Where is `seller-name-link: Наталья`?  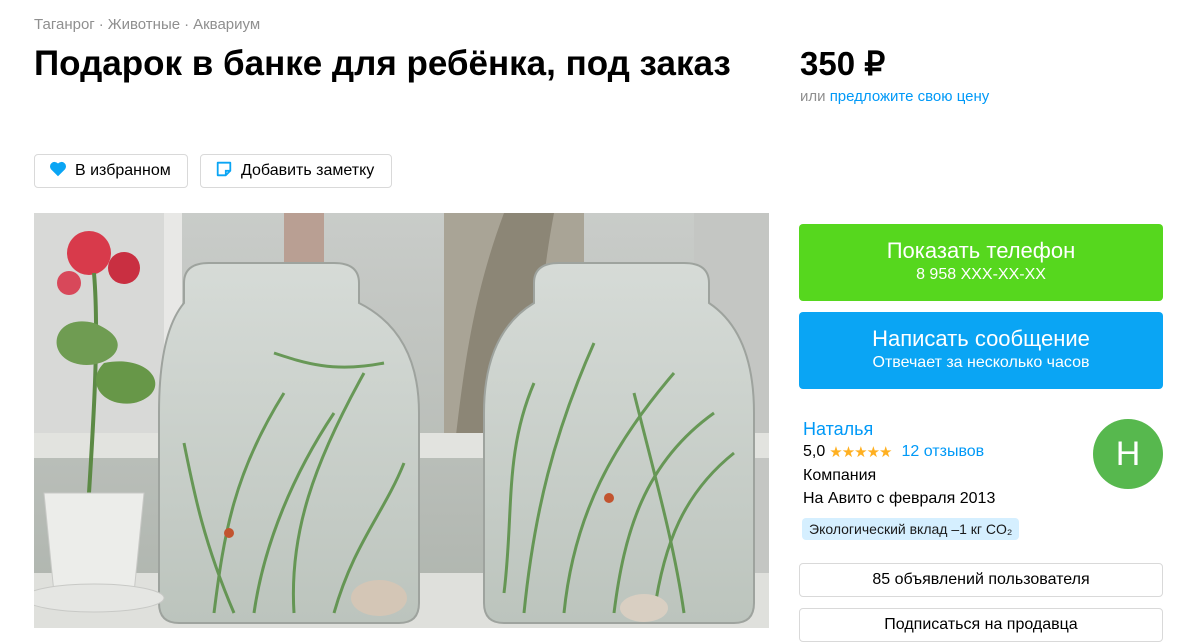
seller-name-link: Наталья is located at coordinates (838, 429).